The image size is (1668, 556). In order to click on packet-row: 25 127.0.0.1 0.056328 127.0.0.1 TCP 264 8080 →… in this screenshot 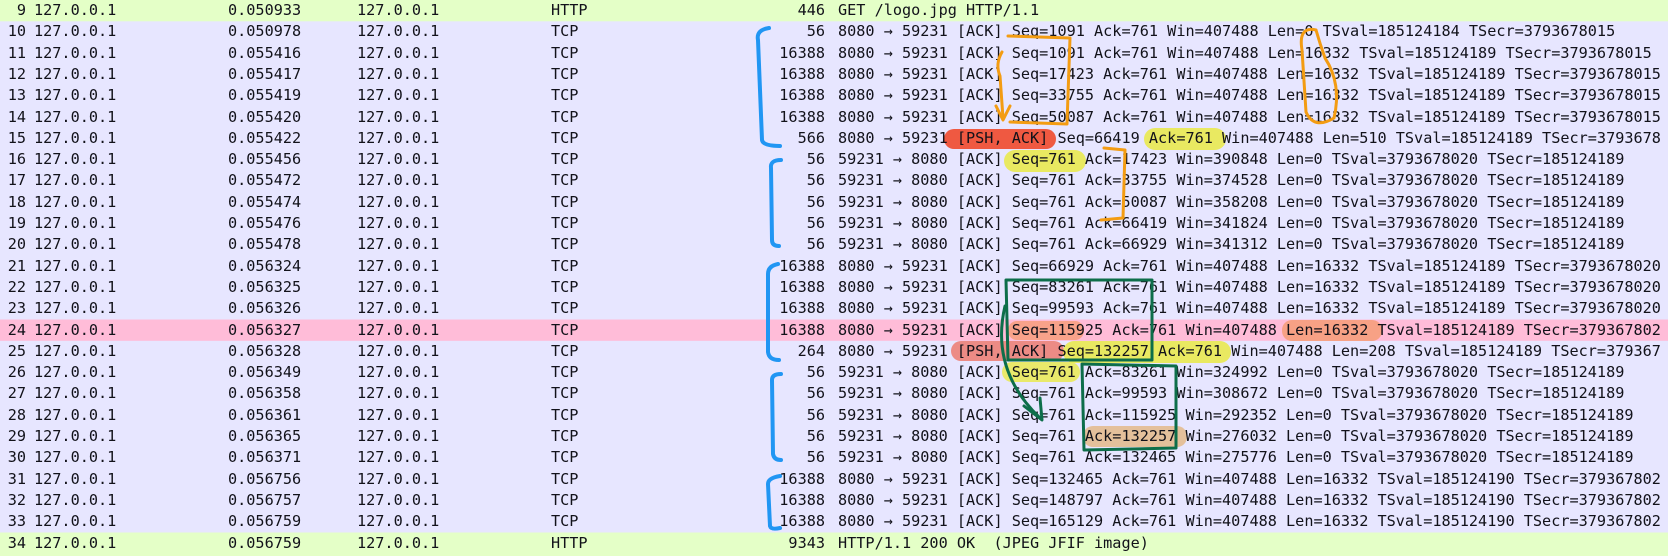, I will do `click(834, 351)`.